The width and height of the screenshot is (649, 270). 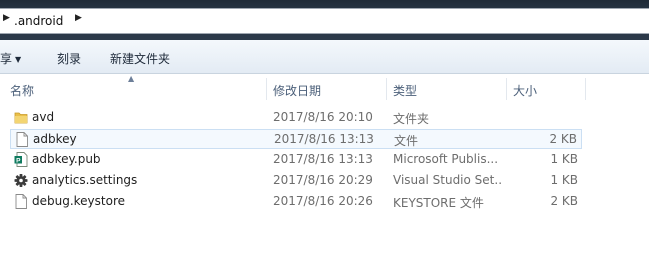 I want to click on column-header-size: 大小, so click(x=543, y=88).